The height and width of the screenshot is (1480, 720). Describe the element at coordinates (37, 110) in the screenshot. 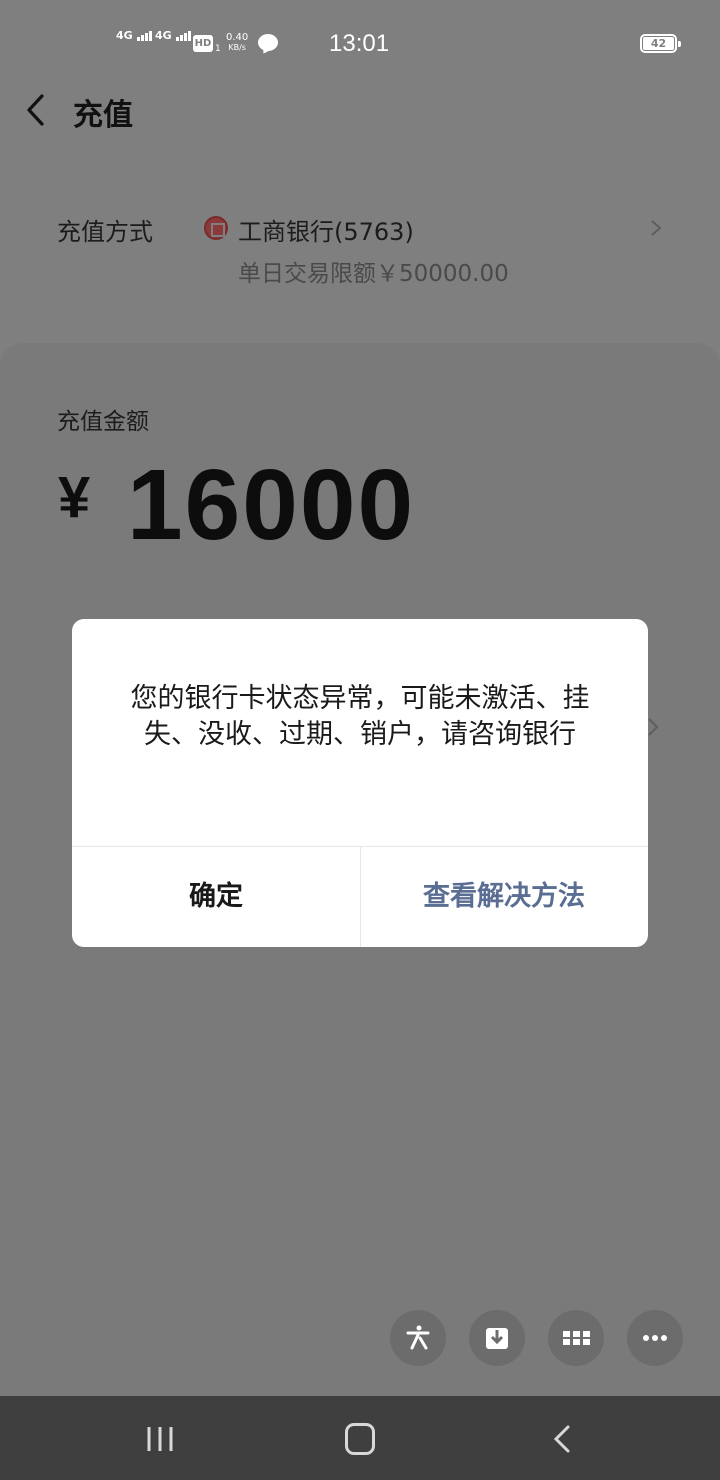

I see `back-icon` at that location.